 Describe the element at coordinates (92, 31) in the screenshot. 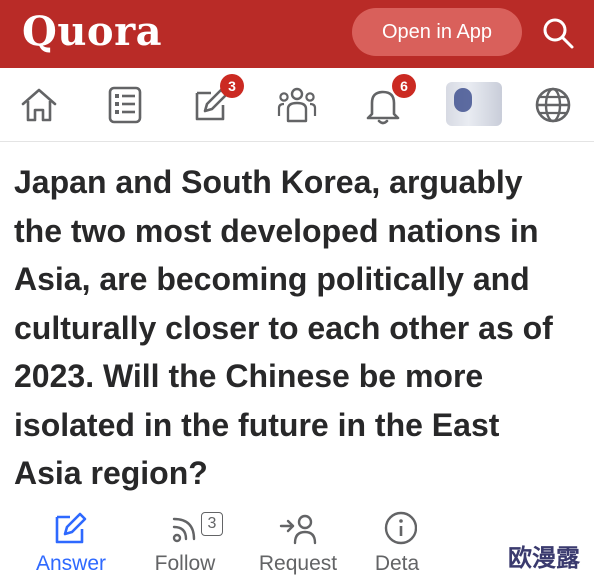

I see `quora-logo: Quora` at that location.